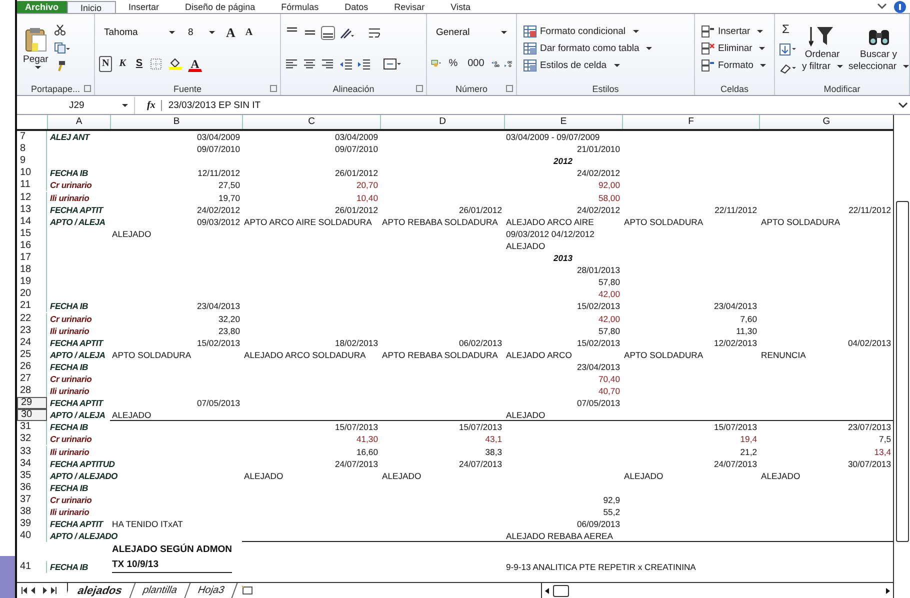  What do you see at coordinates (32, 488) in the screenshot?
I see `row-header: 36` at bounding box center [32, 488].